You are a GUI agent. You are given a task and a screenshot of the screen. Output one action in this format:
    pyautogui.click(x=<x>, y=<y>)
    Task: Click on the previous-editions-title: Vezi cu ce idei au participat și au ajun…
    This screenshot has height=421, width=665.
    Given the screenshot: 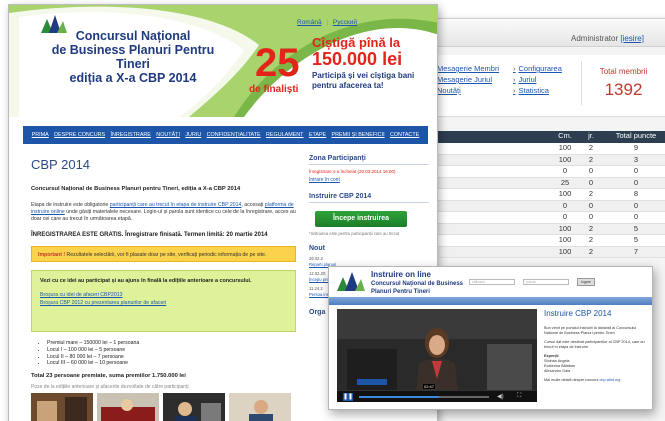 What is the action you would take?
    pyautogui.click(x=146, y=281)
    